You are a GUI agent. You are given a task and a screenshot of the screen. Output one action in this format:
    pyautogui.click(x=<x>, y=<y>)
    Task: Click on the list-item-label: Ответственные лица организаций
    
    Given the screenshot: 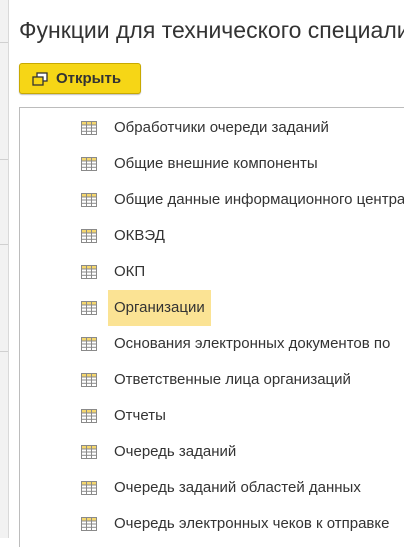 What is the action you would take?
    pyautogui.click(x=232, y=379)
    